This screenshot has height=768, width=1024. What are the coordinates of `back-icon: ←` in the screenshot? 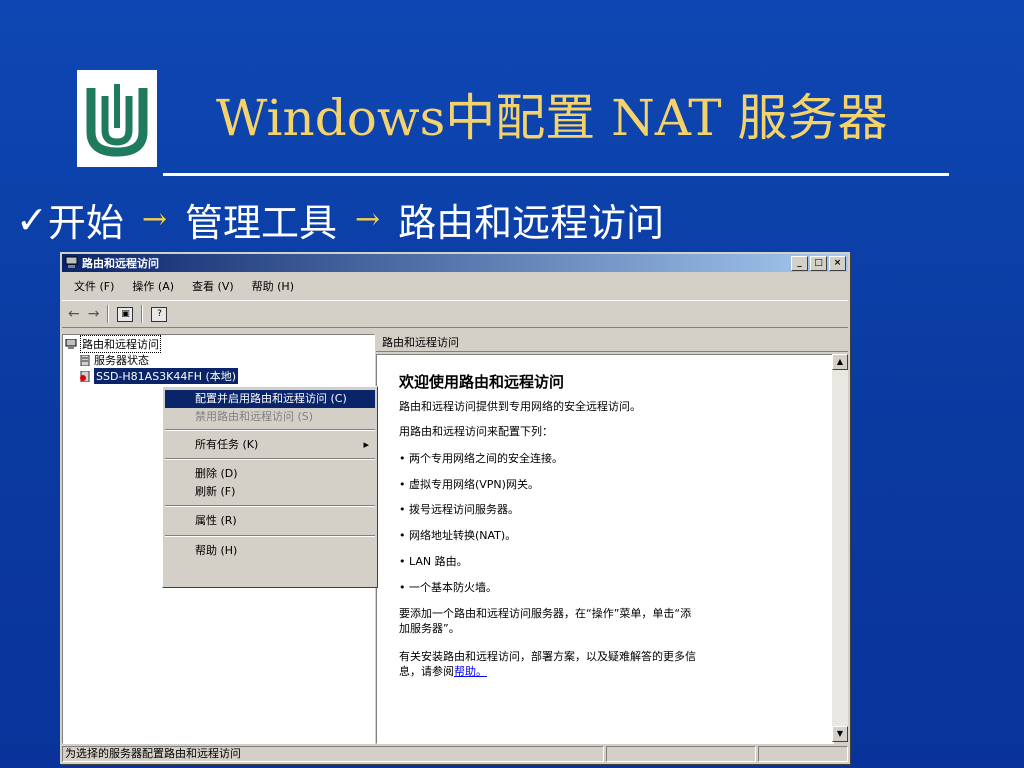 It's located at (74, 314).